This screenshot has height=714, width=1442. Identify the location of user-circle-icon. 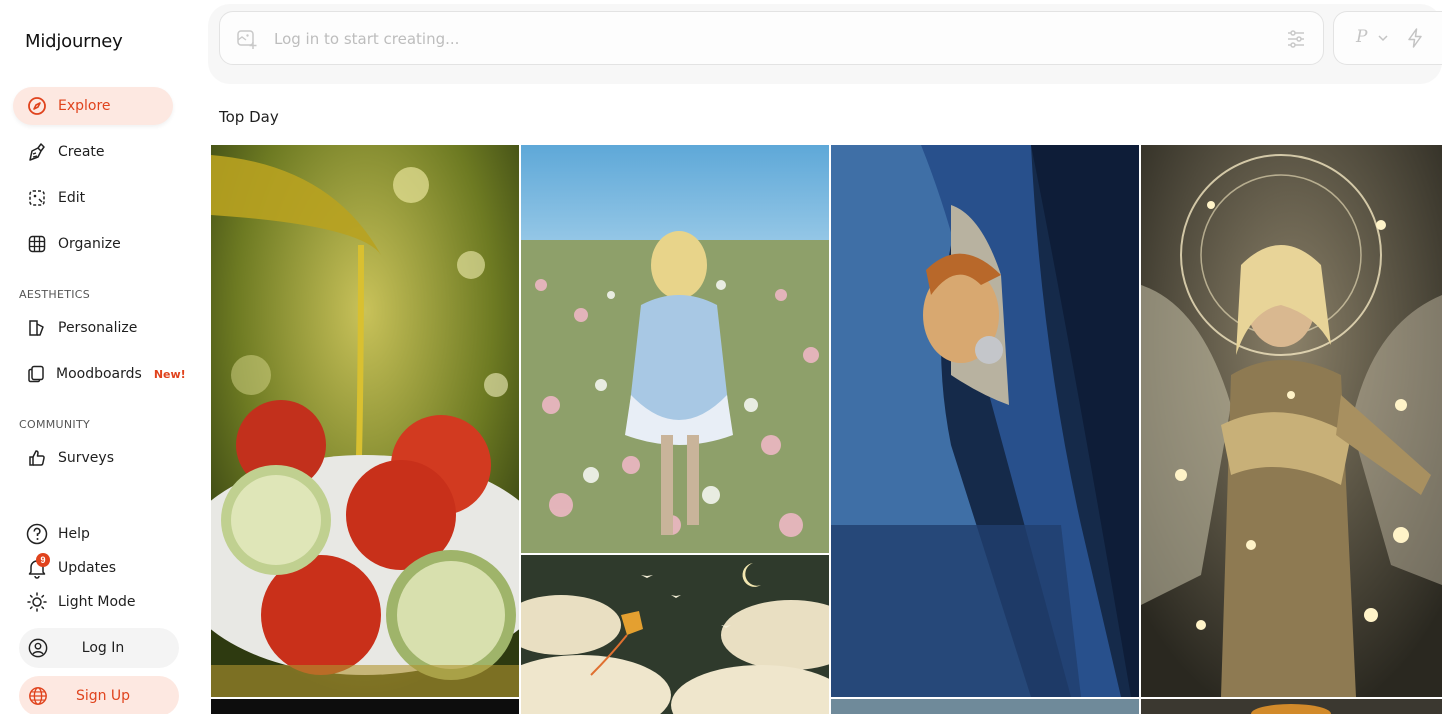
(38, 648).